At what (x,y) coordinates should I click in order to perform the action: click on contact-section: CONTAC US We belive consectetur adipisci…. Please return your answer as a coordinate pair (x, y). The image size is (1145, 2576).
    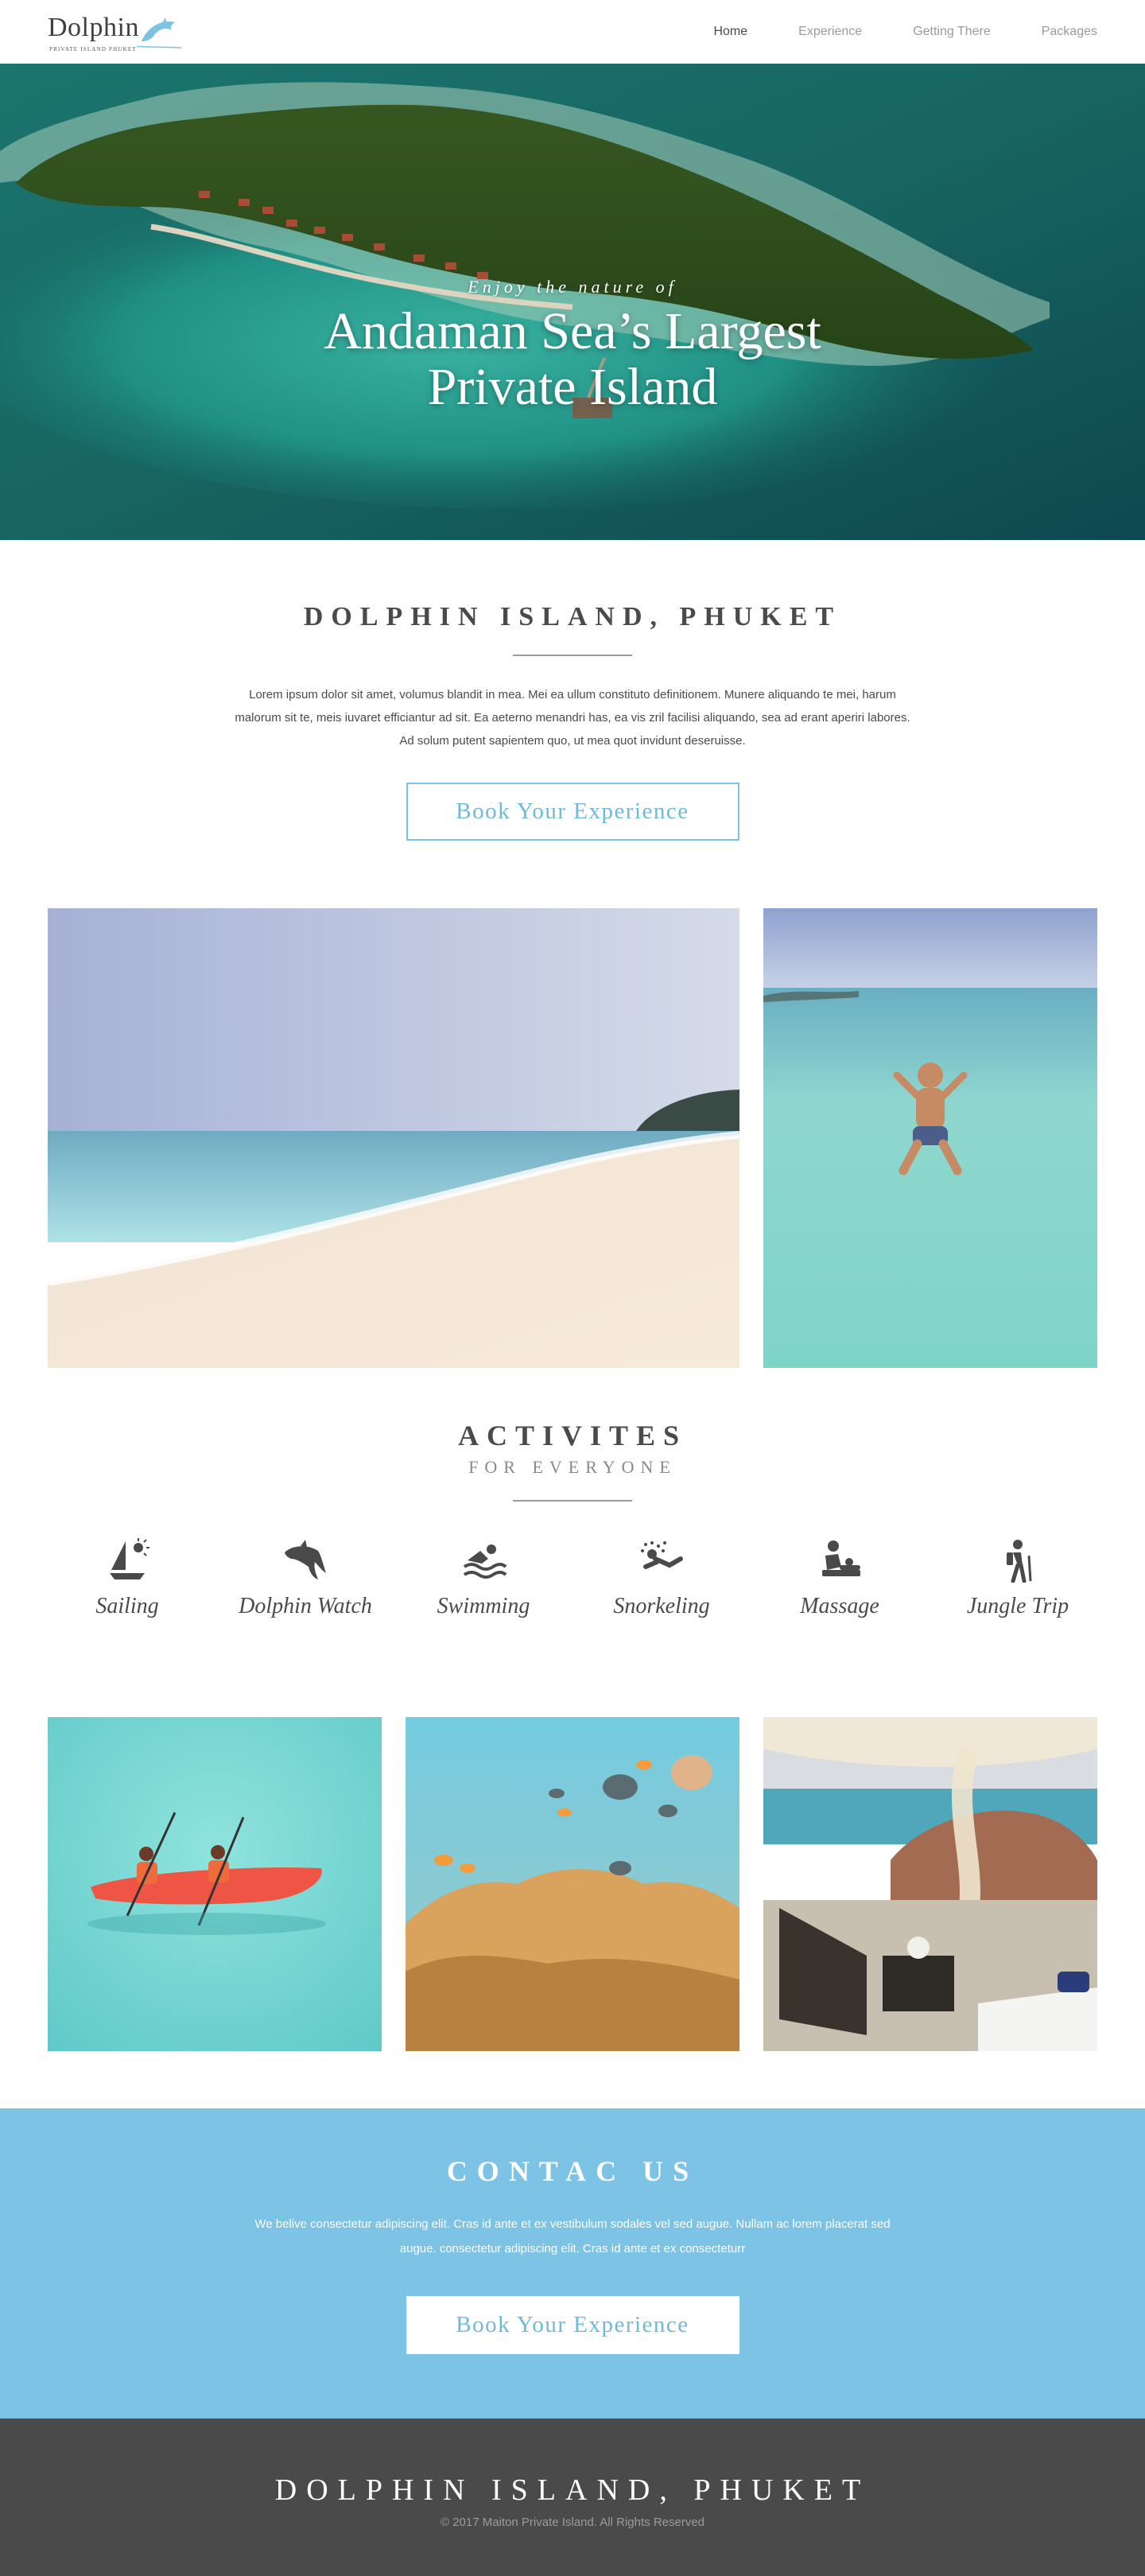
    Looking at the image, I should click on (572, 2263).